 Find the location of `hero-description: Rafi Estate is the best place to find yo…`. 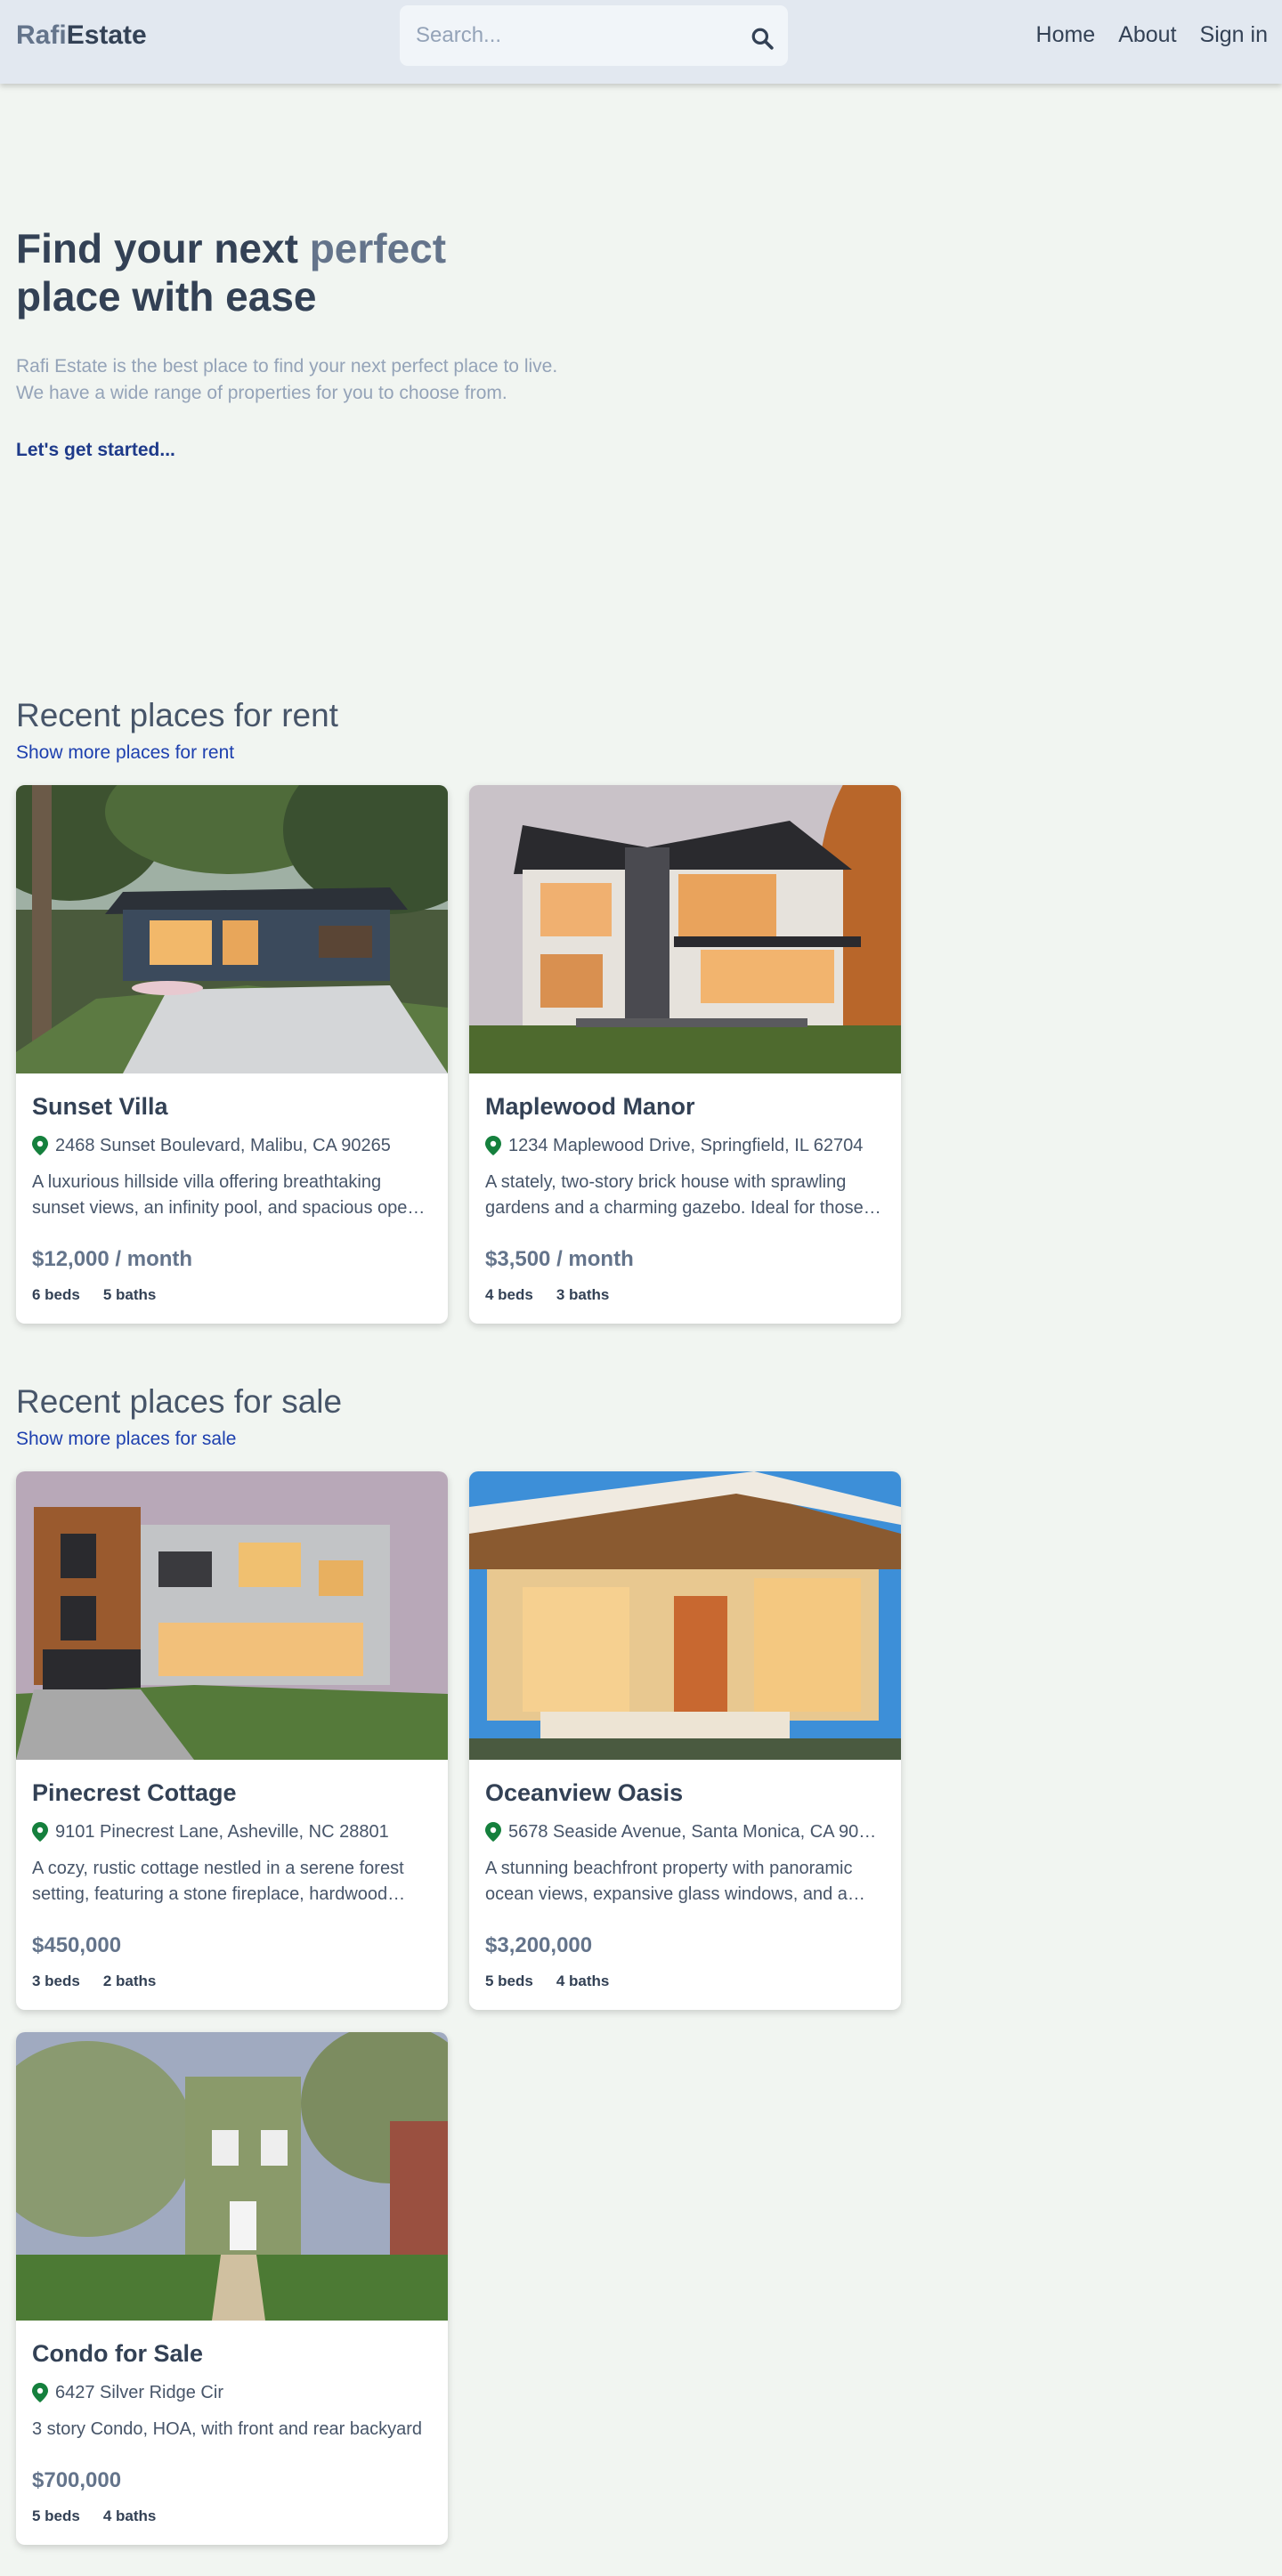

hero-description: Rafi Estate is the best place to find yo… is located at coordinates (301, 380).